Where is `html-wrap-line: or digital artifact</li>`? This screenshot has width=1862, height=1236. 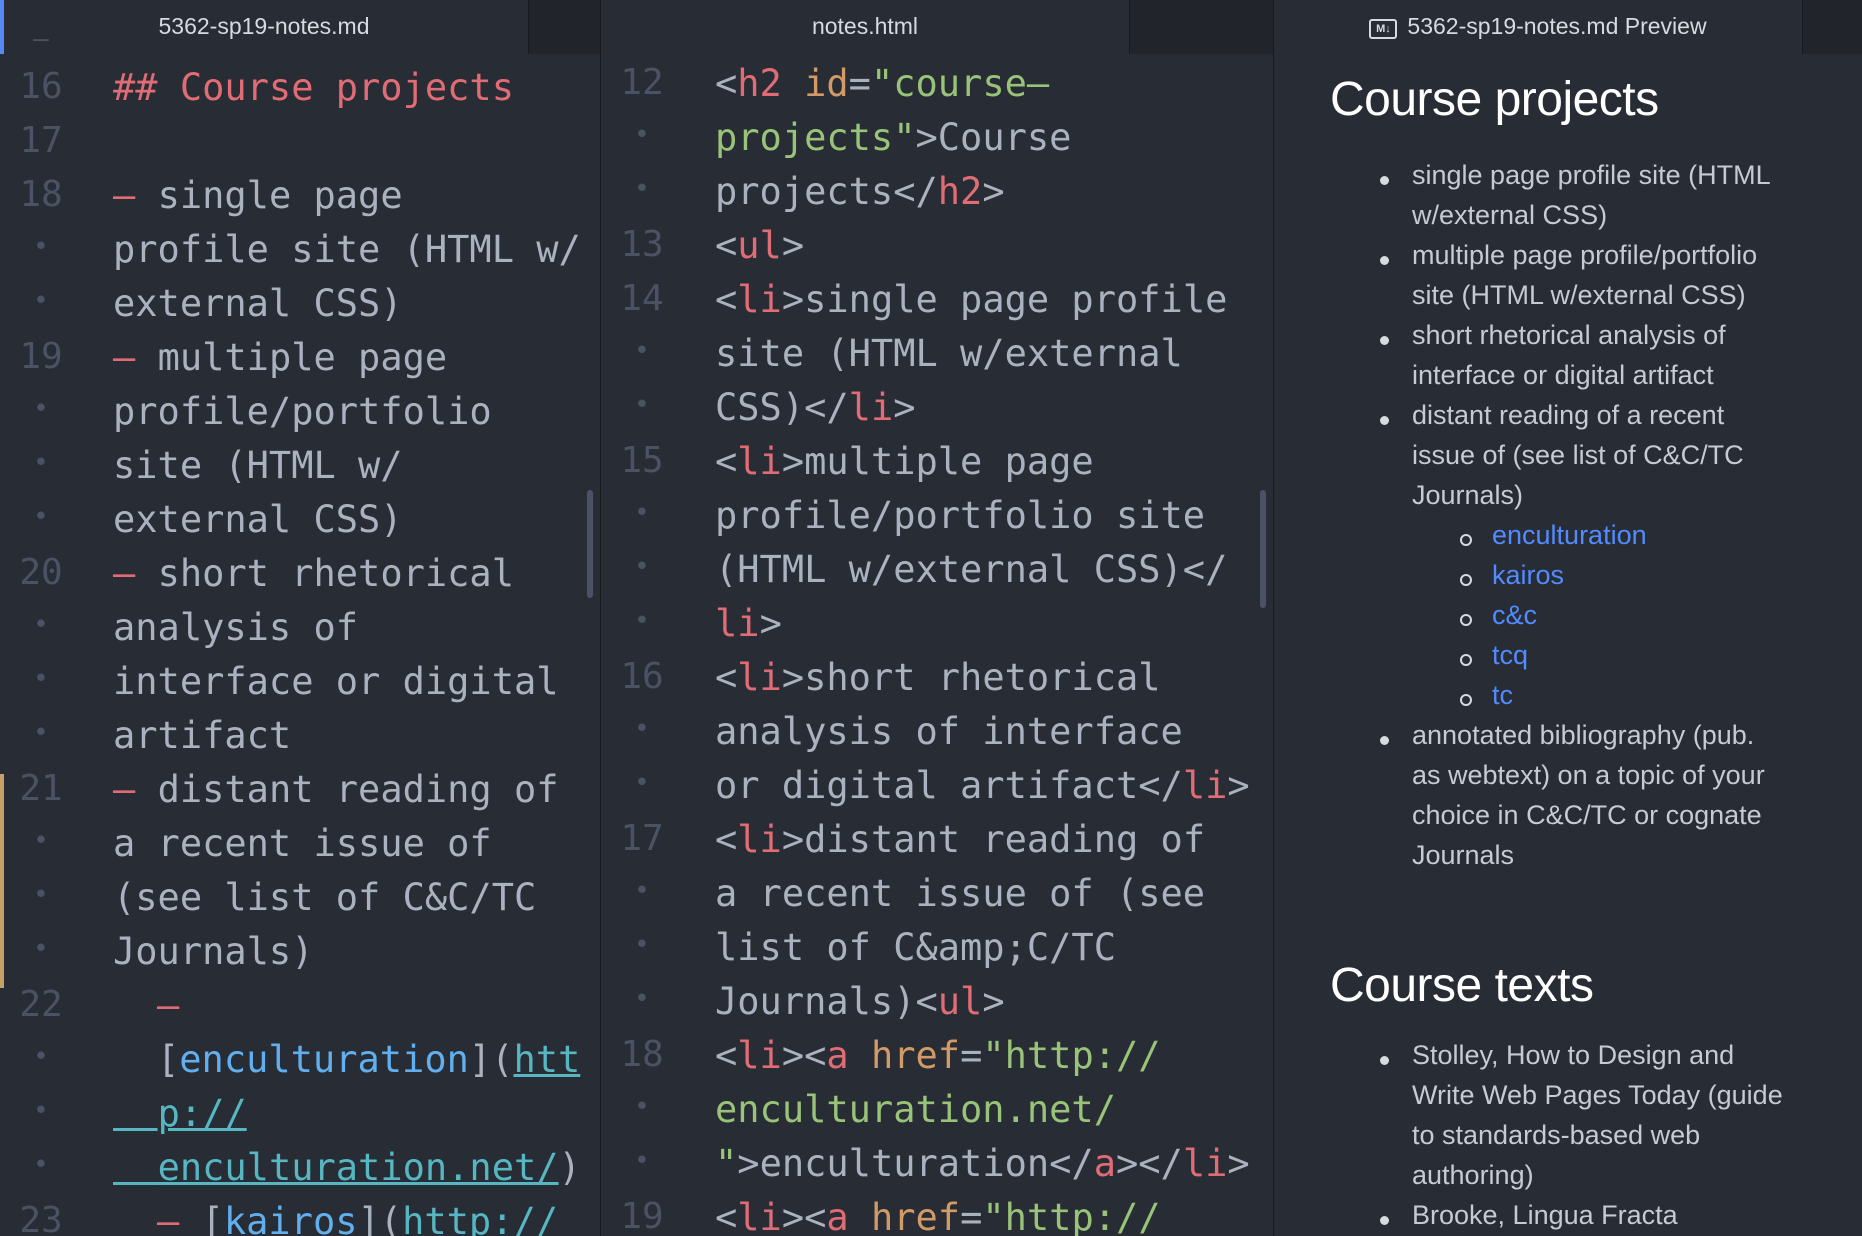
html-wrap-line: or digital artifact</li> is located at coordinates (982, 785).